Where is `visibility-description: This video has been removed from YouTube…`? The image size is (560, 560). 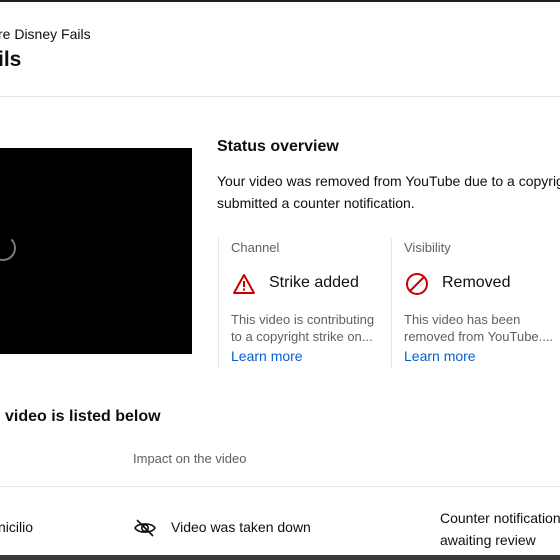
visibility-description: This video has been removed from YouTube… is located at coordinates (479, 328).